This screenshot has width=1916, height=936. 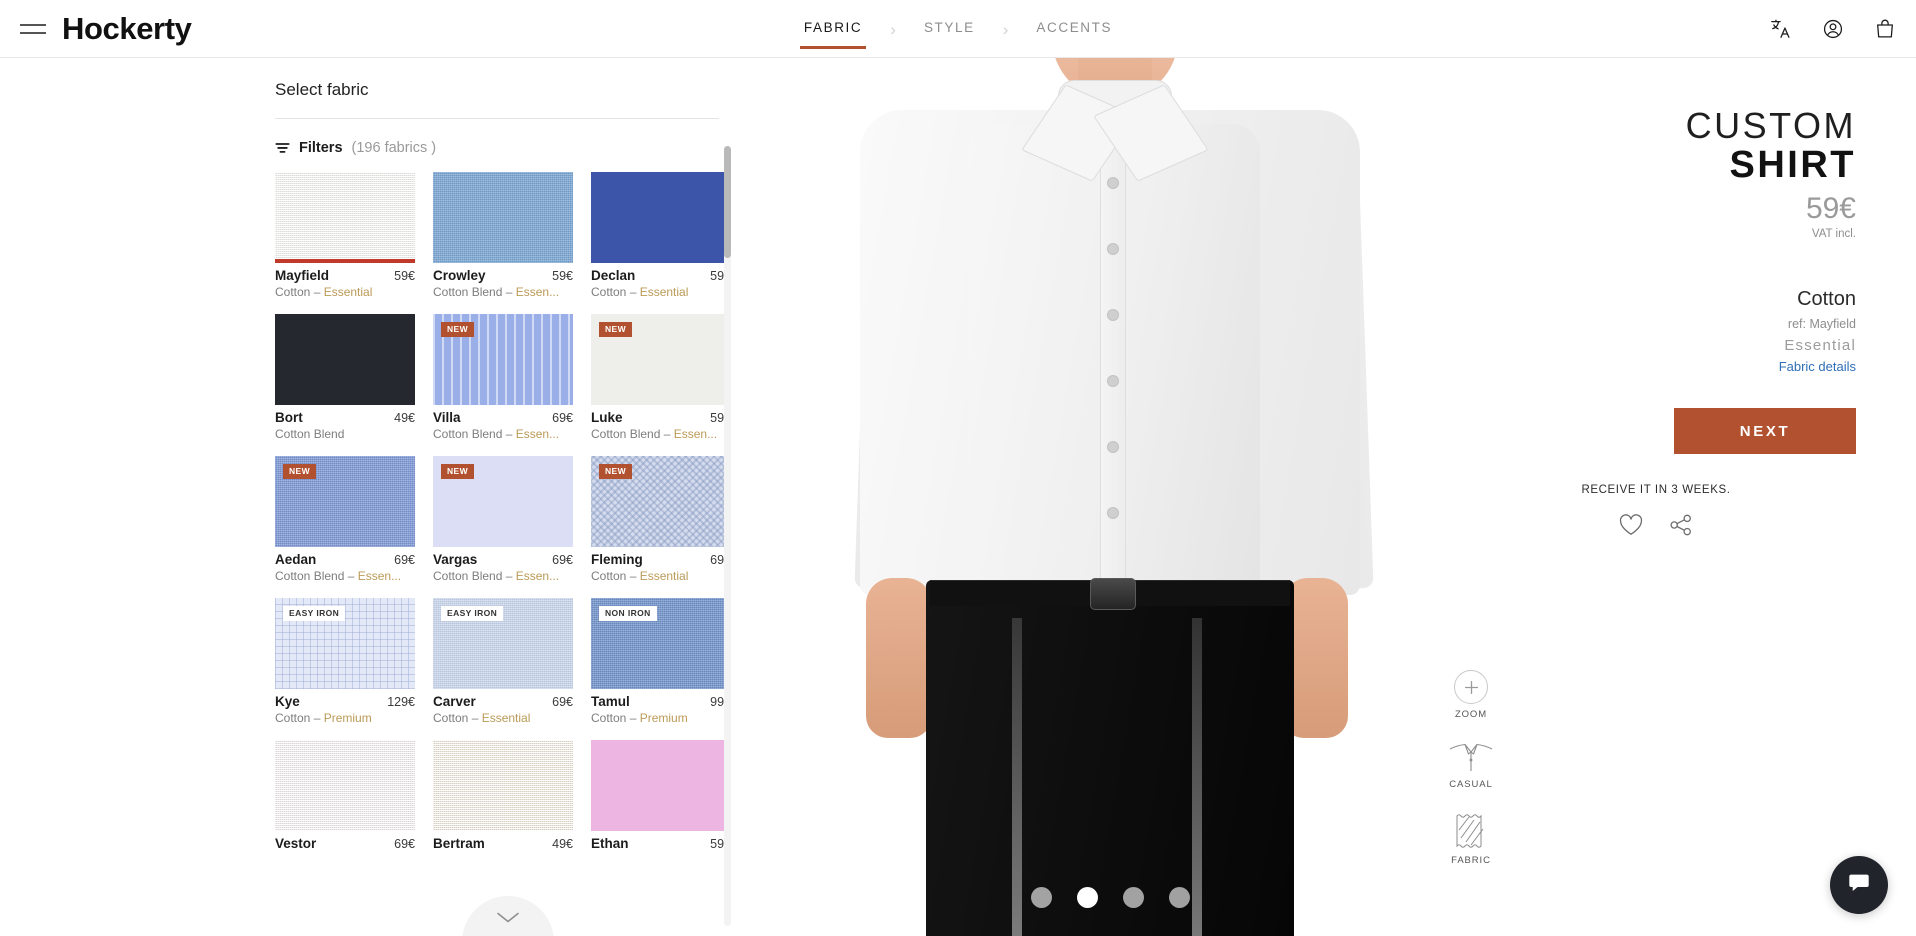 I want to click on filters-label: Filters, so click(x=321, y=148).